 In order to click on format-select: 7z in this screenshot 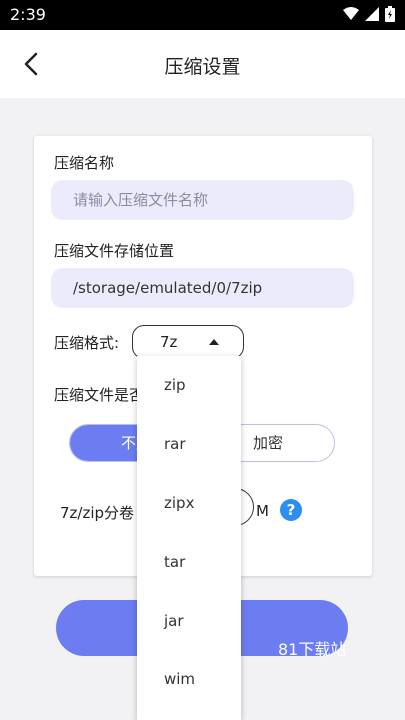, I will do `click(188, 342)`.